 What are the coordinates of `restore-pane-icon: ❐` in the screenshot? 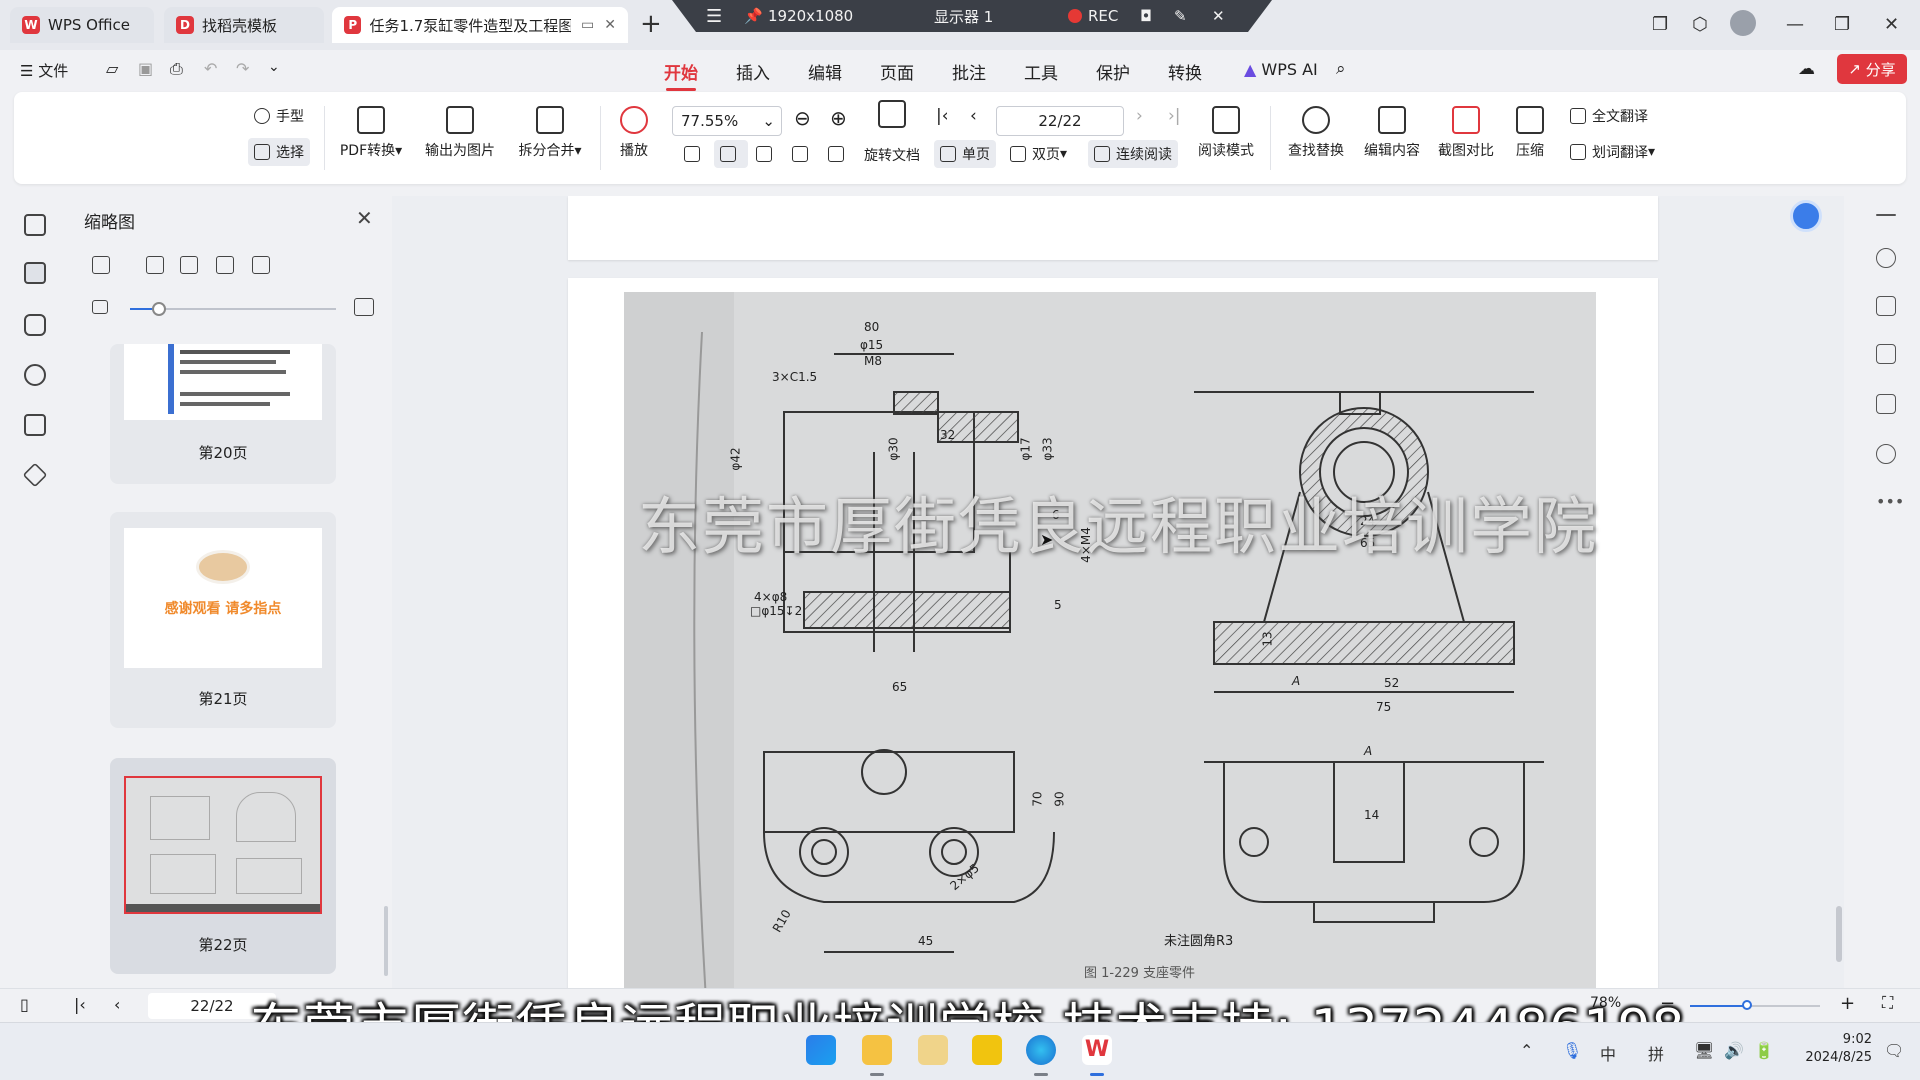 It's located at (1660, 24).